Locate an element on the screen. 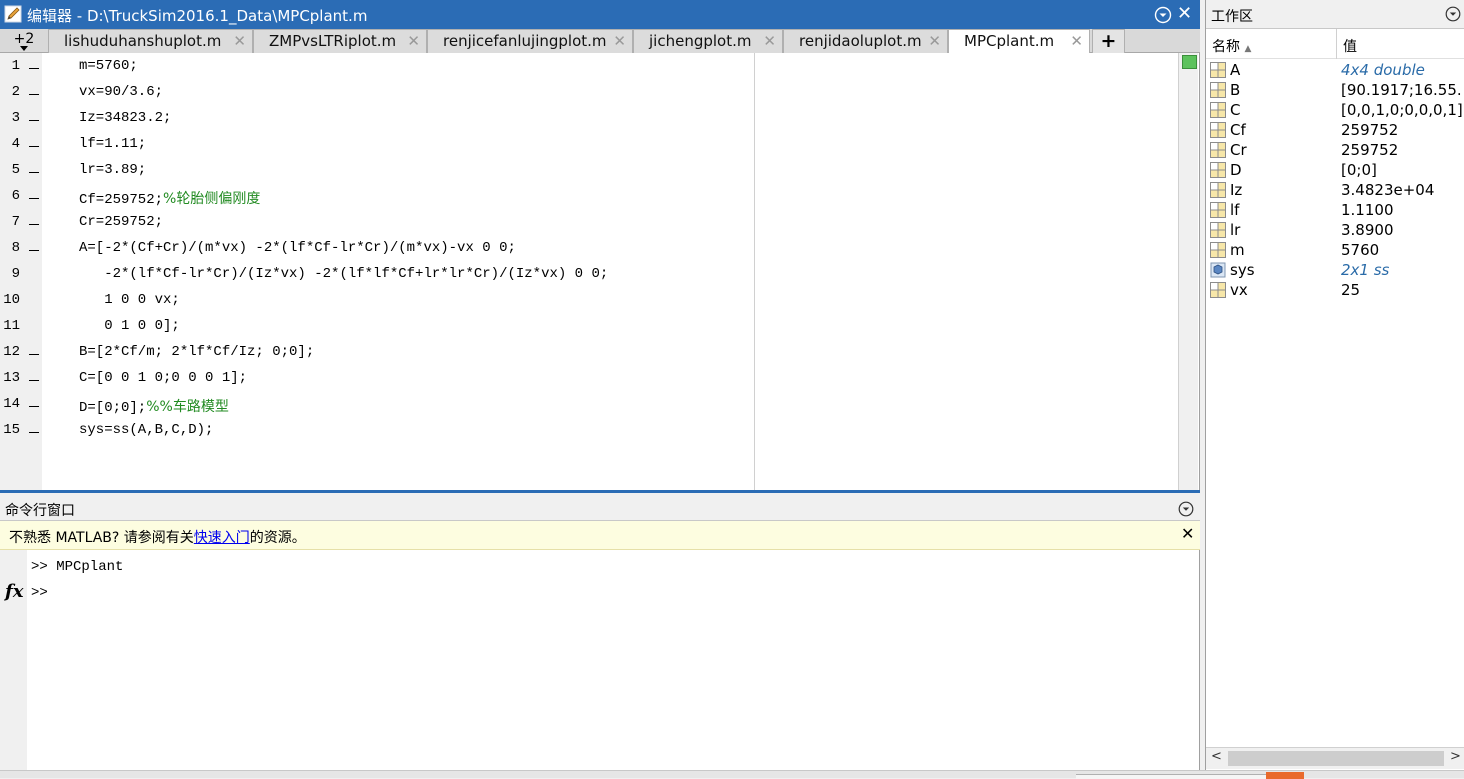  workspace-variable-row: D [0;0] is located at coordinates (1335, 170).